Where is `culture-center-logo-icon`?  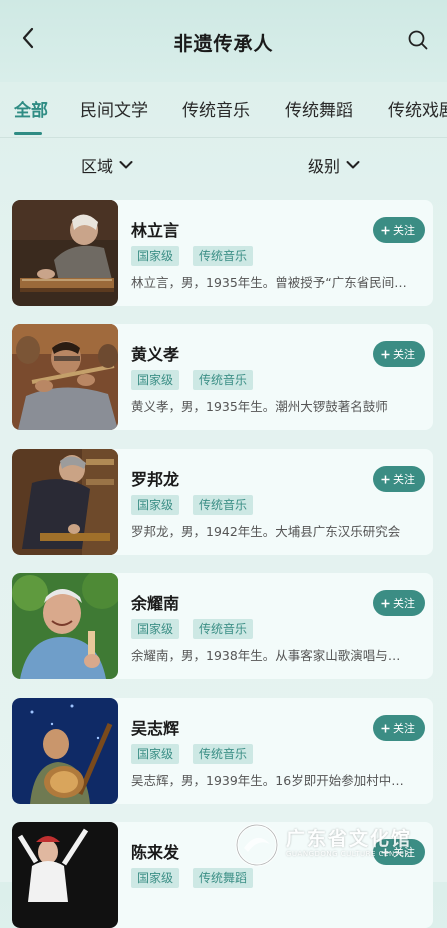
culture-center-logo-icon is located at coordinates (257, 845).